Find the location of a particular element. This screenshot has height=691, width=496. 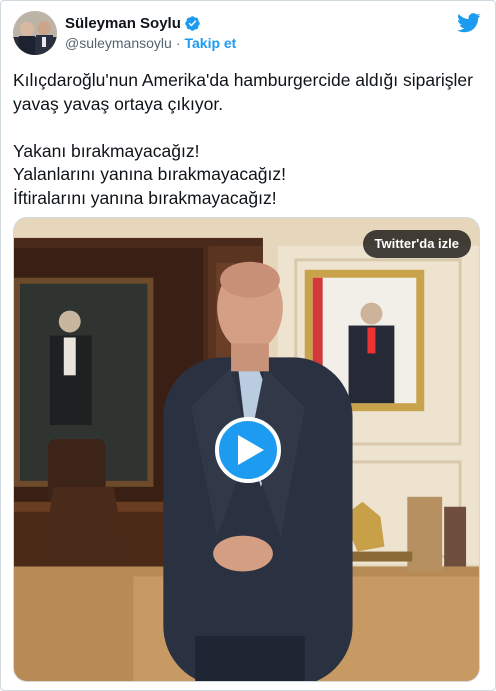

avatar is located at coordinates (35, 33).